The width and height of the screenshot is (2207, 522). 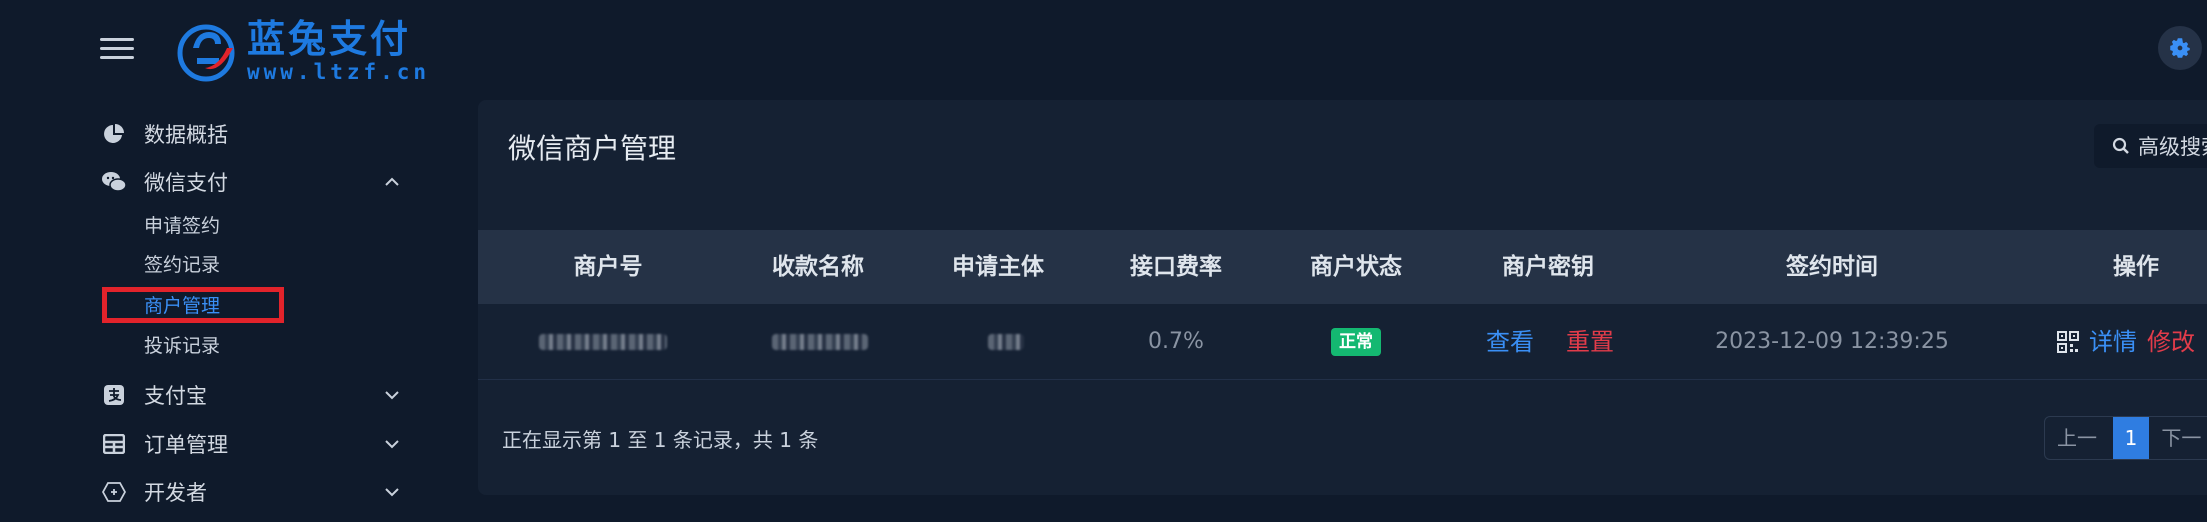 I want to click on developer-icon, so click(x=114, y=492).